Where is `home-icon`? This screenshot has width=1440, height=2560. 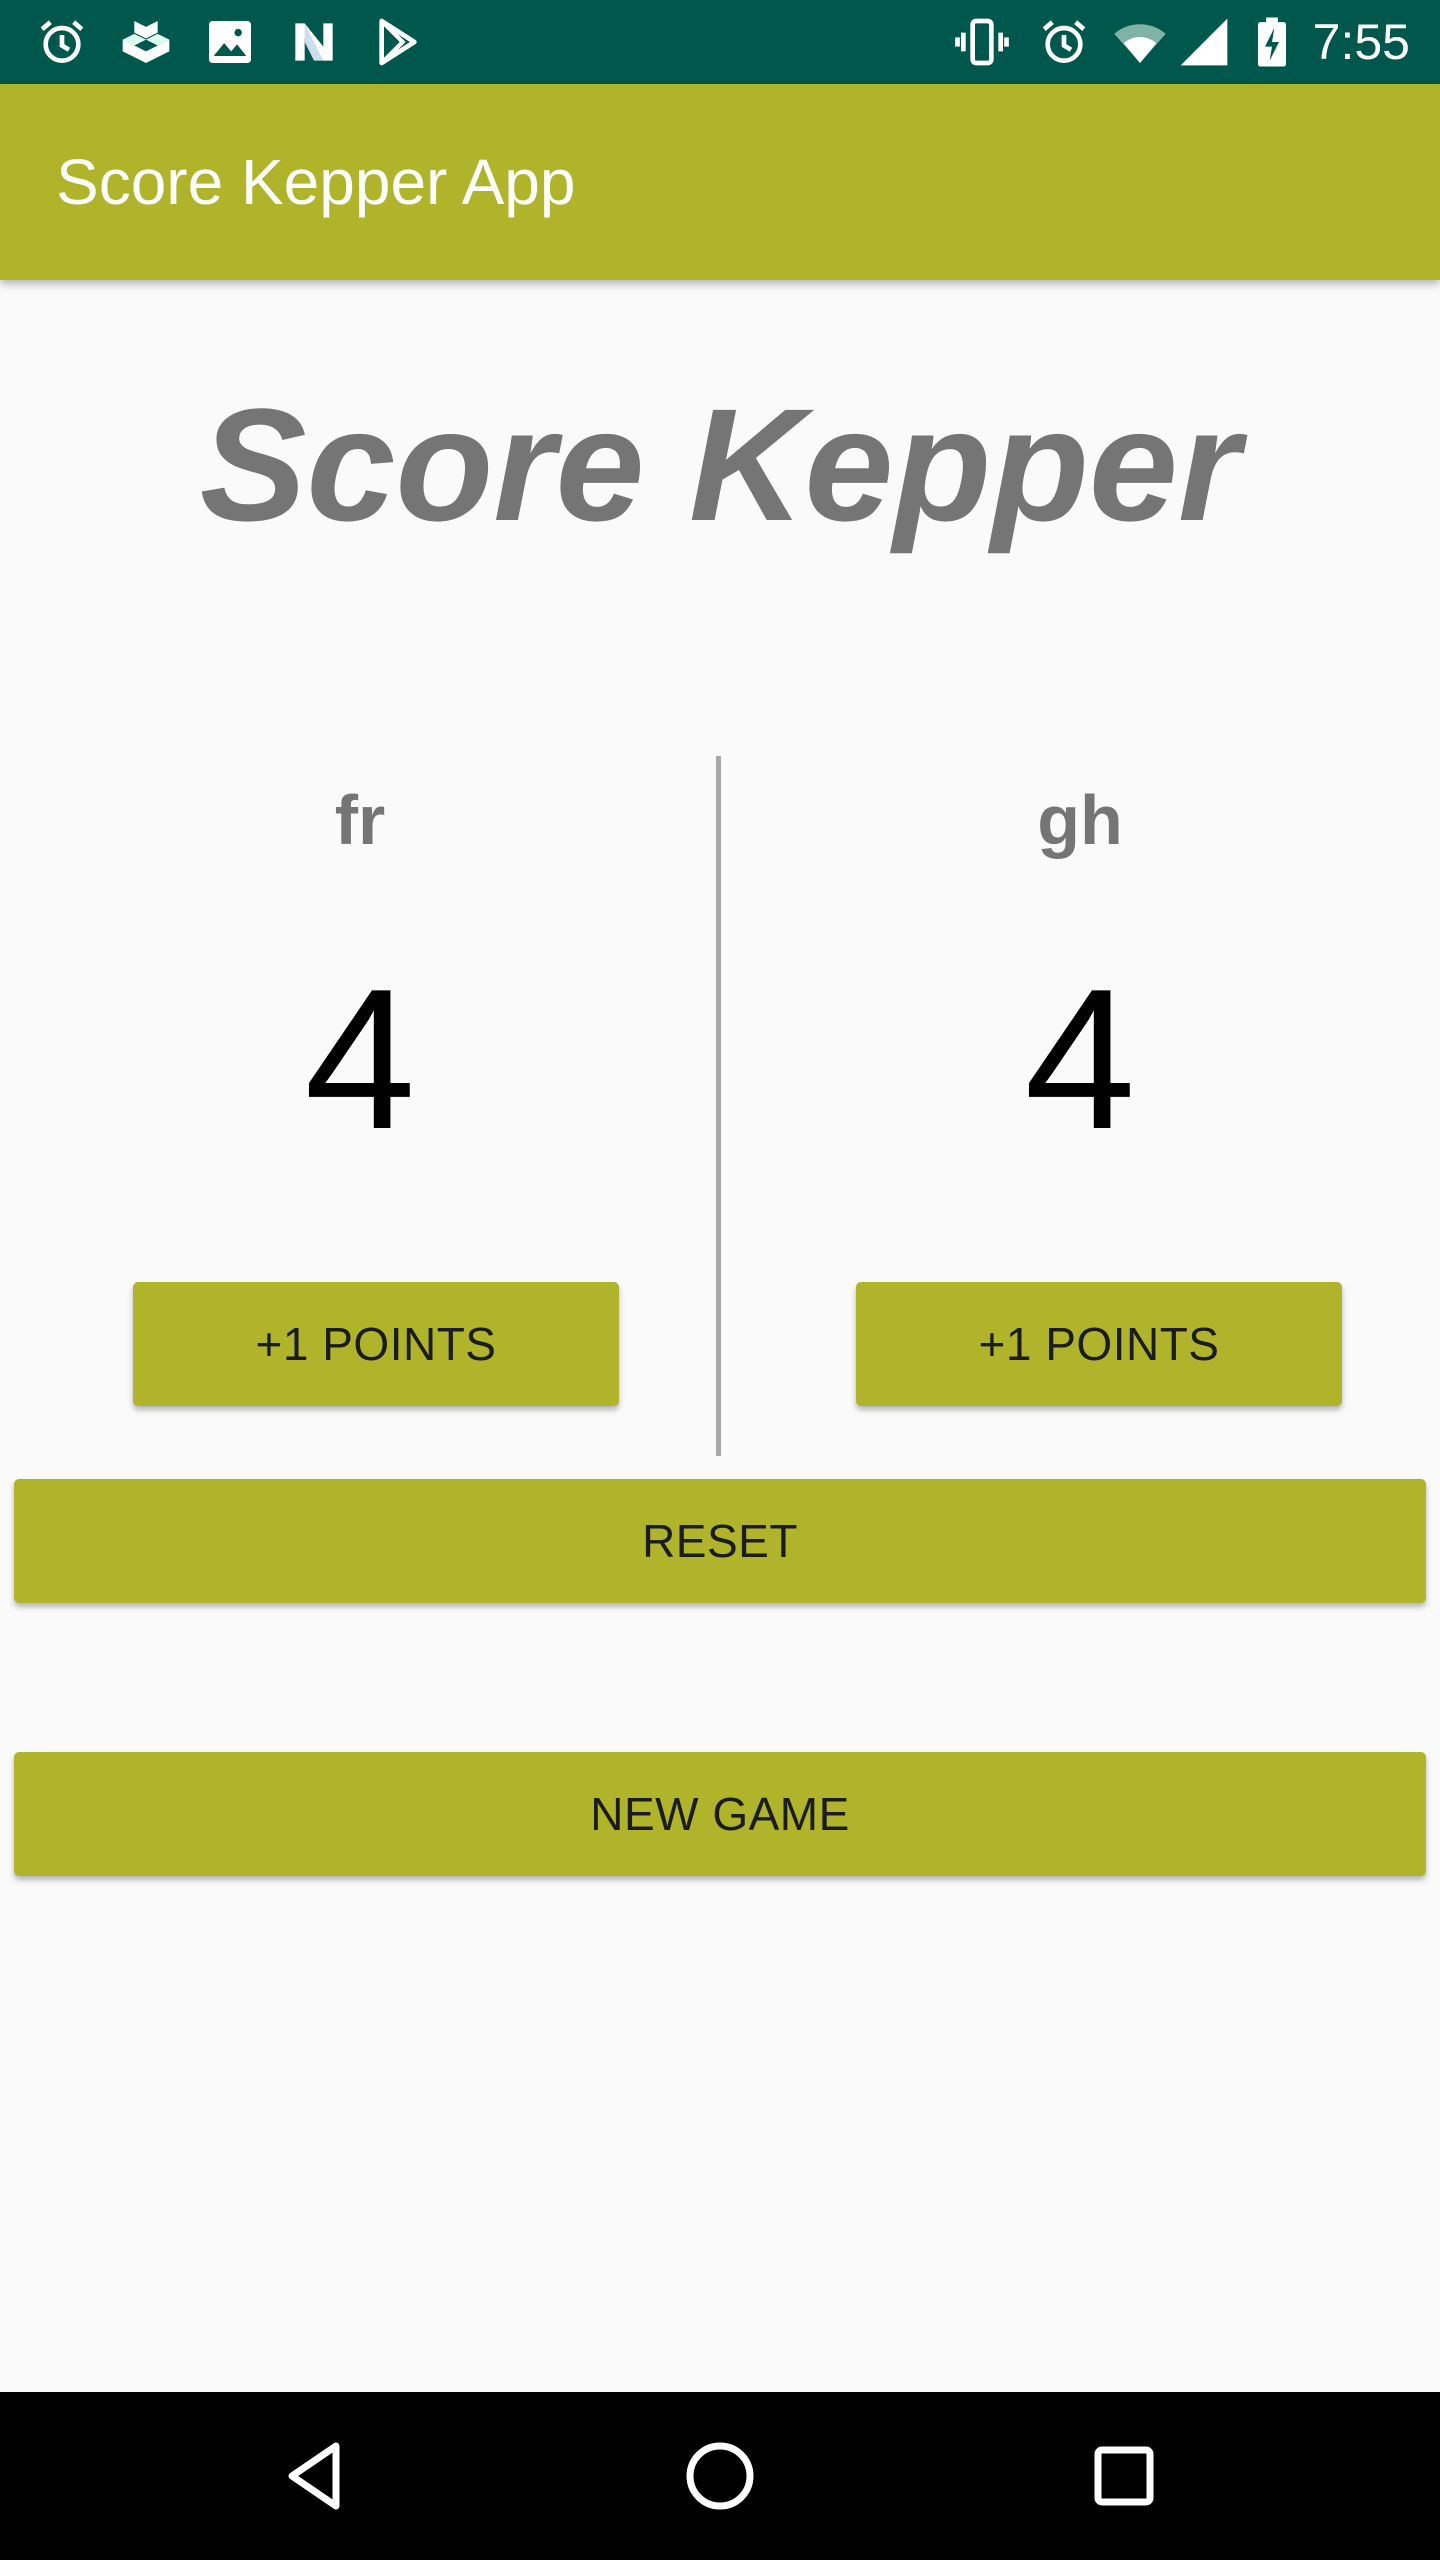
home-icon is located at coordinates (720, 2476).